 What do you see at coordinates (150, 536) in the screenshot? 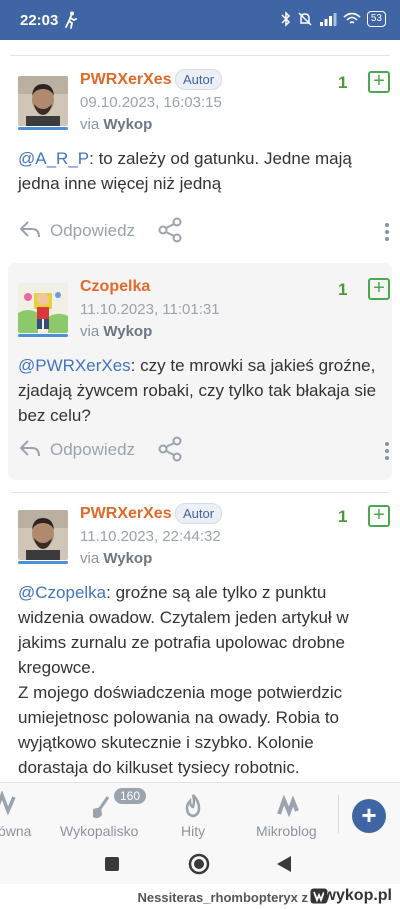
I see `comment-date: 11.10.2023, 22:44:32` at bounding box center [150, 536].